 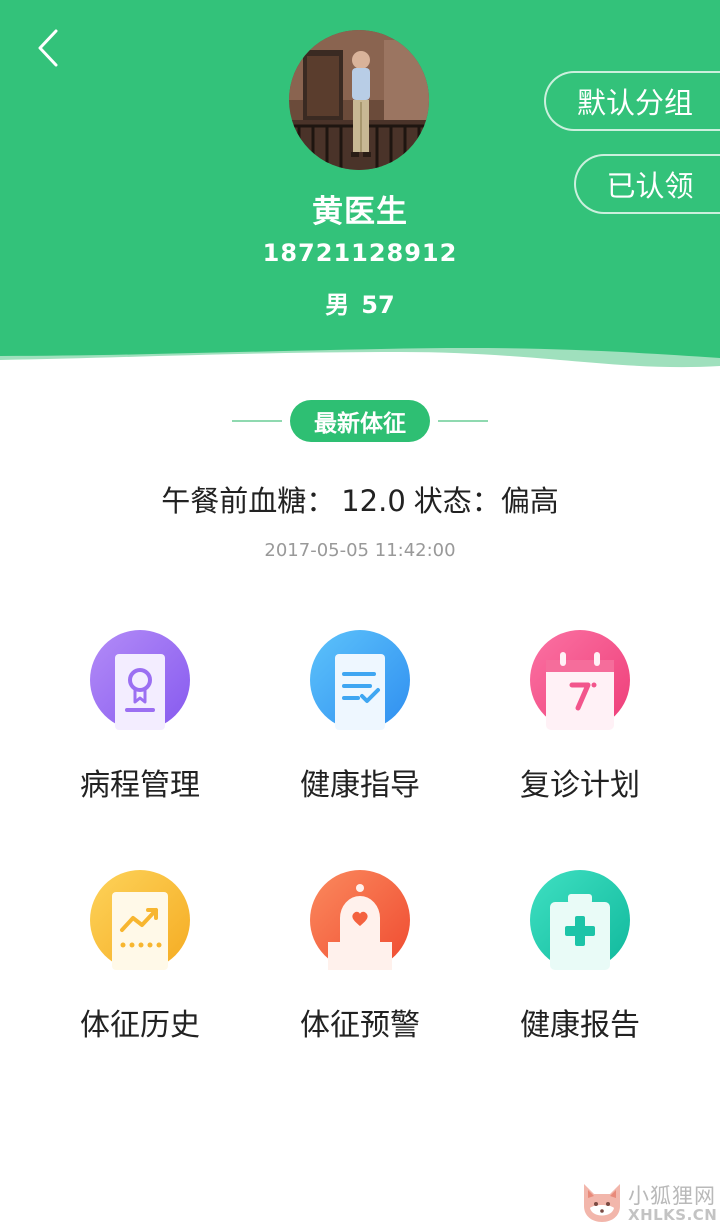 What do you see at coordinates (580, 680) in the screenshot?
I see `calendar-icon` at bounding box center [580, 680].